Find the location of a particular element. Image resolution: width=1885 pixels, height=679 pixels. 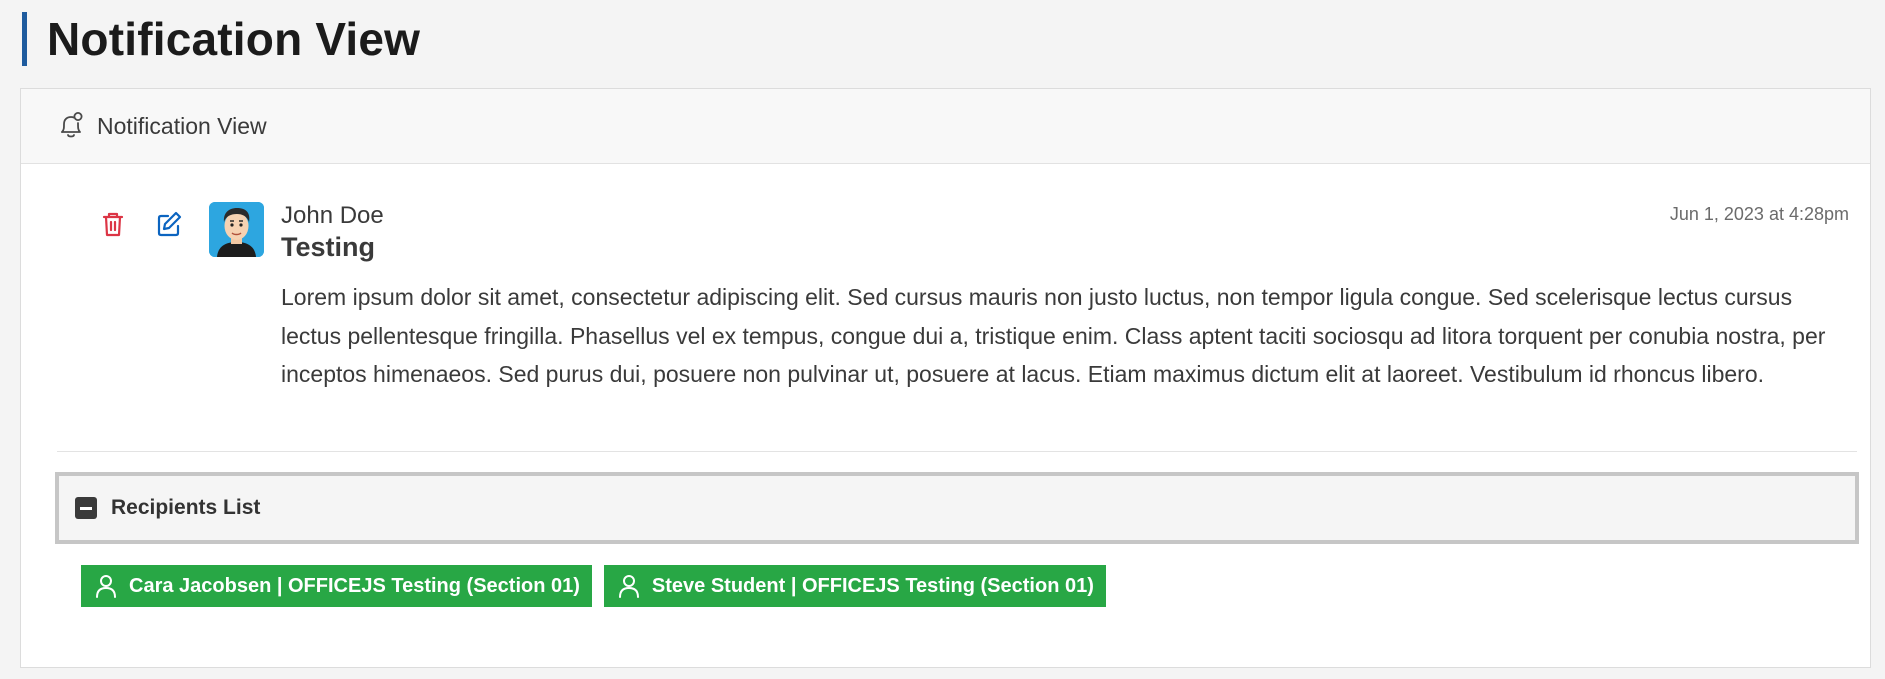

bell-icon is located at coordinates (72, 125).